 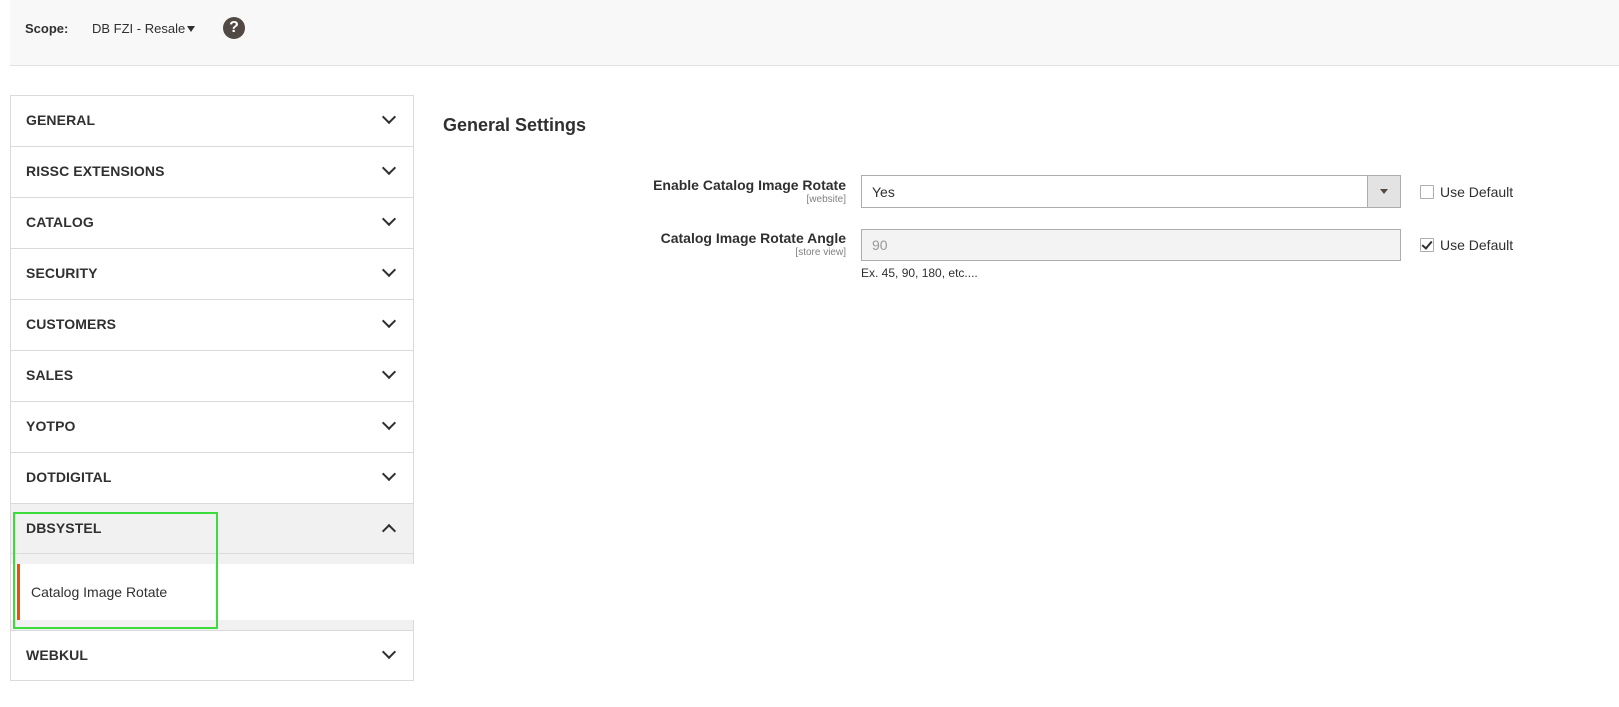 What do you see at coordinates (883, 192) in the screenshot?
I see `select-value: Yes` at bounding box center [883, 192].